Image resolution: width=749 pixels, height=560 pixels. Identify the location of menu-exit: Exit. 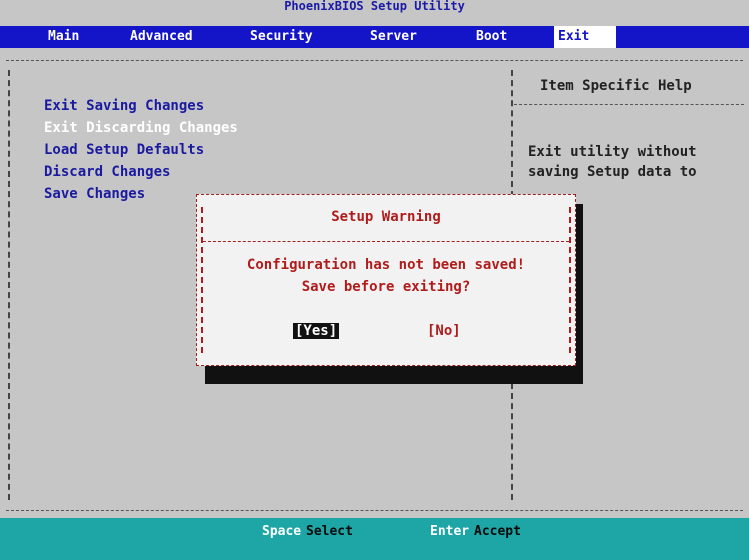
(585, 37).